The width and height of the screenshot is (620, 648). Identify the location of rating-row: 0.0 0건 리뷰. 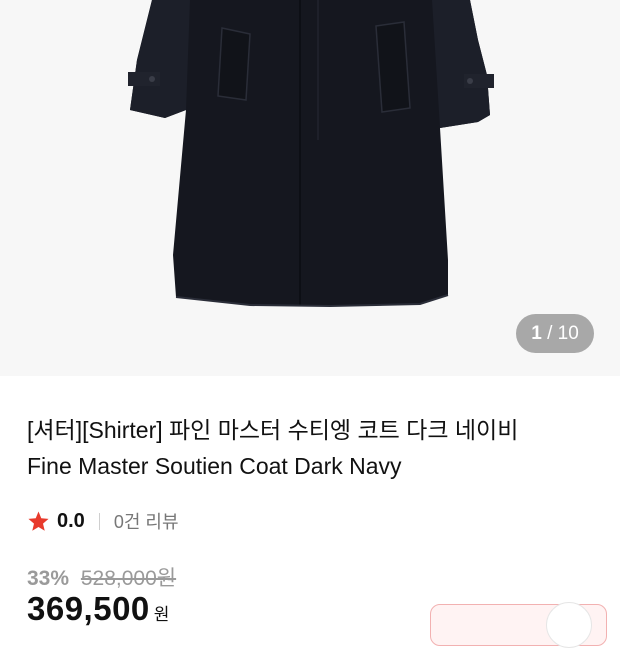
(103, 521).